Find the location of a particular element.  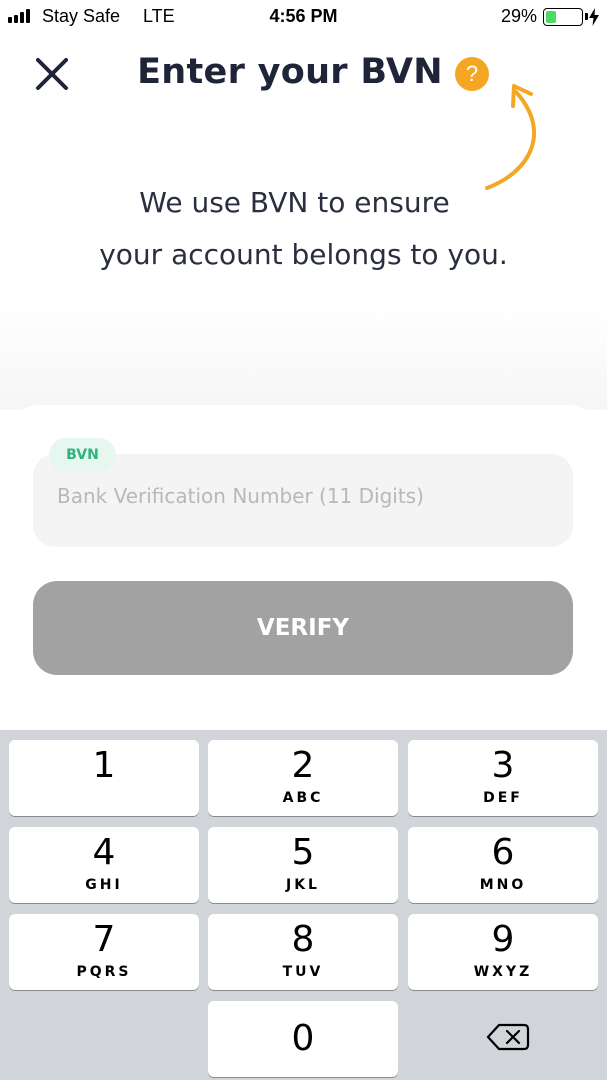

charging-bolt-icon is located at coordinates (594, 17).